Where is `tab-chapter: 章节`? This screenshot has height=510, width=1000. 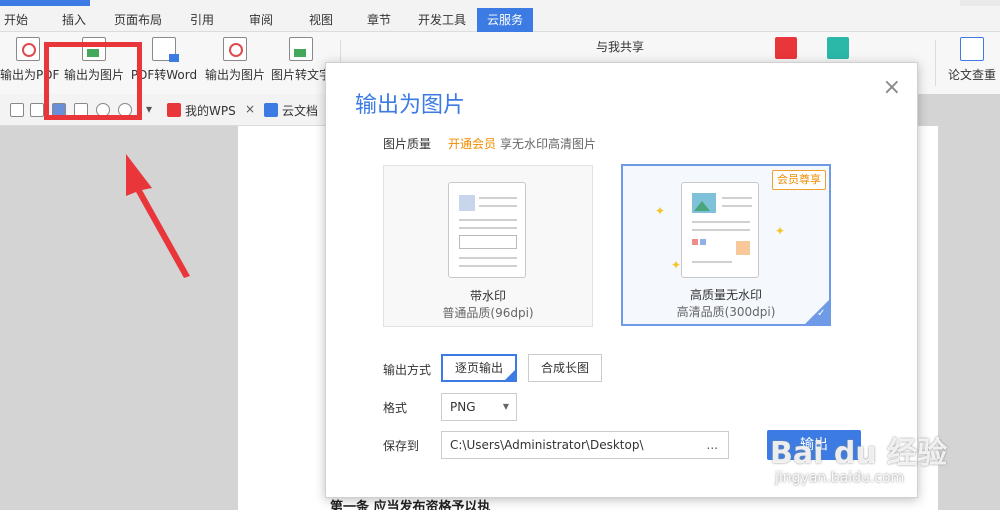
tab-chapter: 章节 is located at coordinates (379, 20).